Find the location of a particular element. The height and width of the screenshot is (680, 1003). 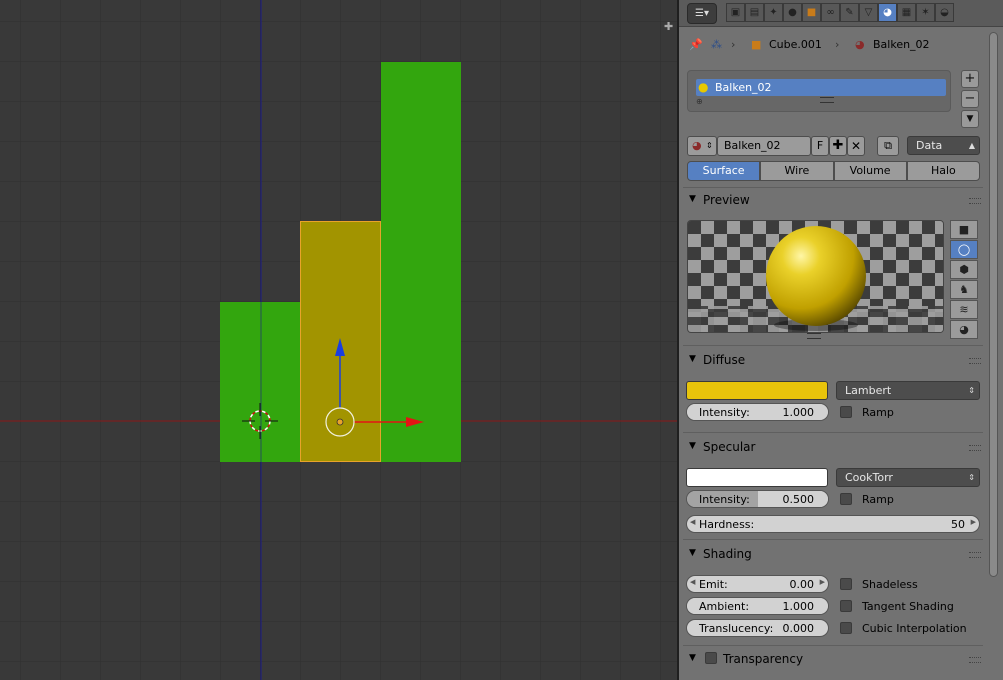

properties-header: ☰▾ ▣ ▤ ✦ ● ■ ∞ ✎ ▽ ◕ ▦ ✶ ◒ is located at coordinates (841, 13).